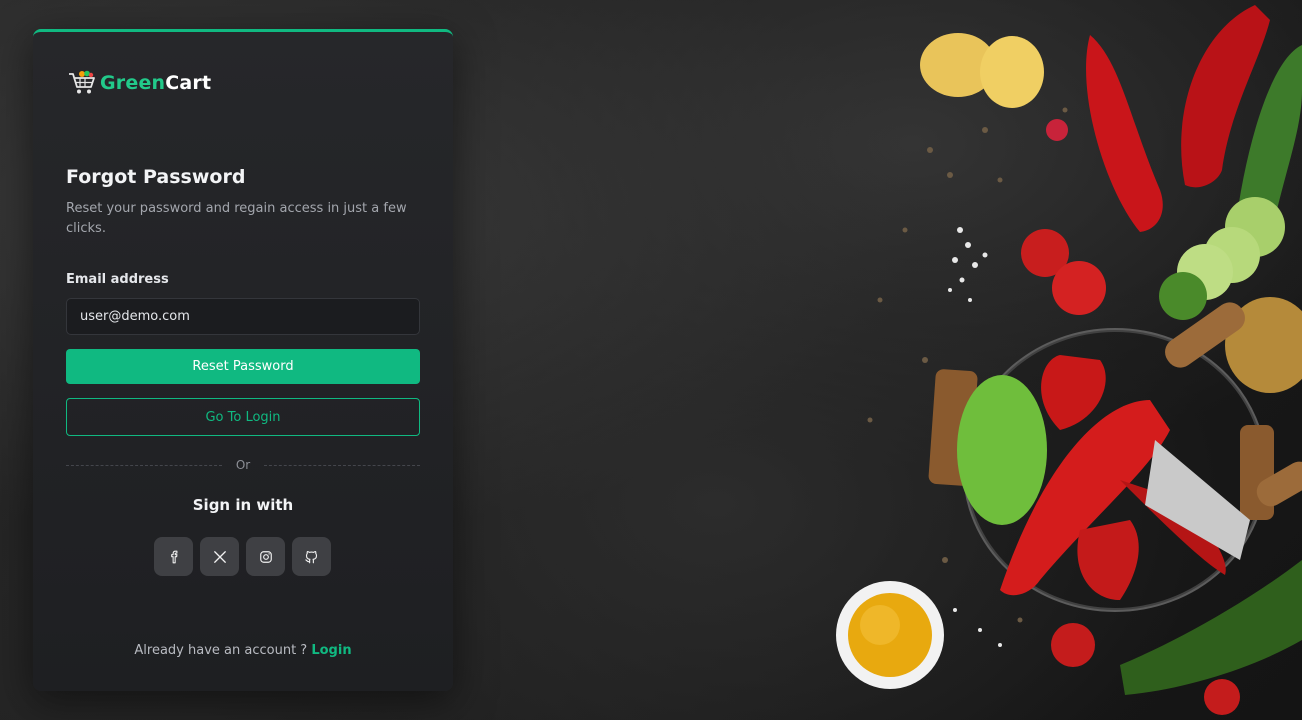  I want to click on x-icon, so click(219, 556).